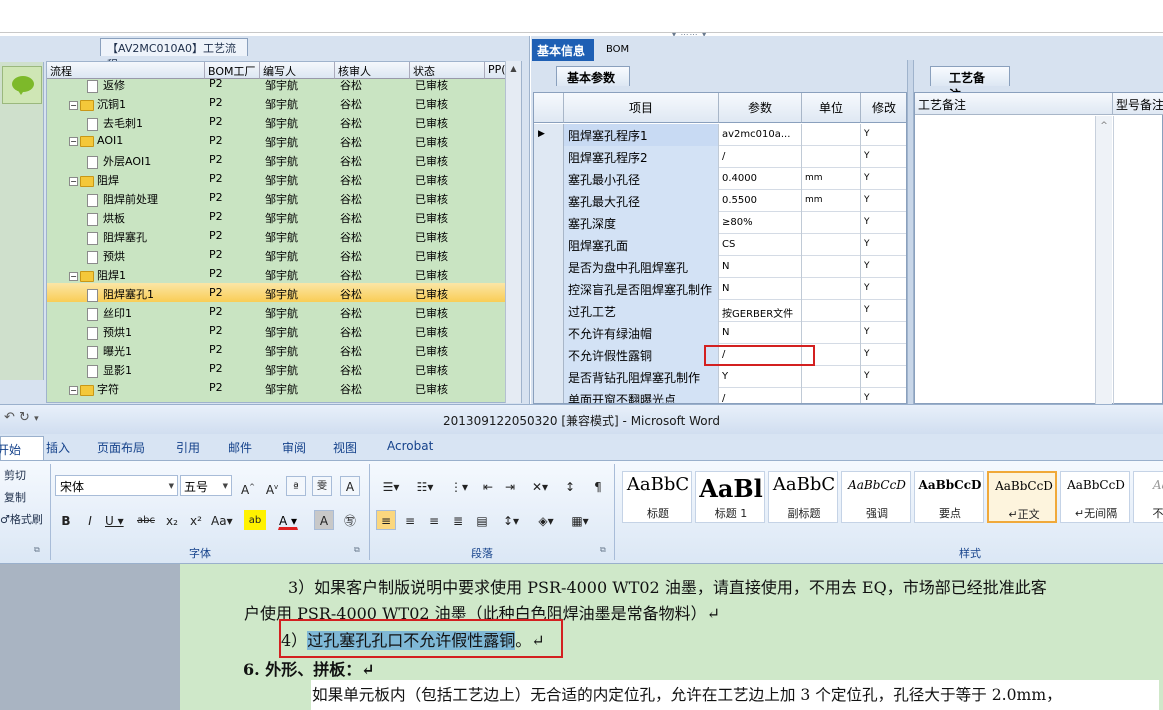 This screenshot has height=710, width=1163. What do you see at coordinates (641, 108) in the screenshot?
I see `col-header-item: 项目` at bounding box center [641, 108].